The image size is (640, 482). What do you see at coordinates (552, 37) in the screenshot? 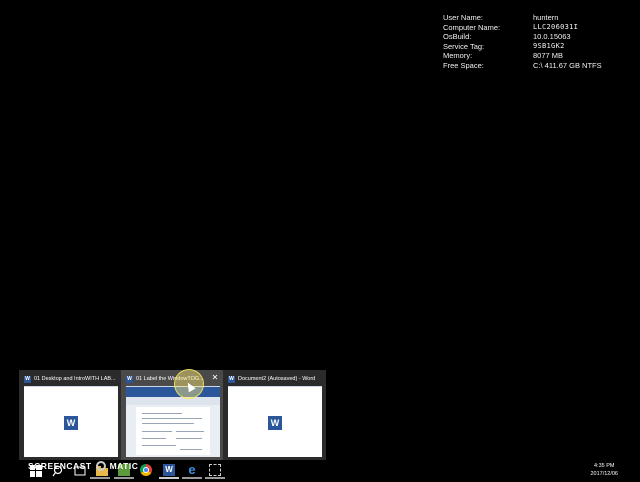
I see `bginfo-value: 10.0.15063` at bounding box center [552, 37].